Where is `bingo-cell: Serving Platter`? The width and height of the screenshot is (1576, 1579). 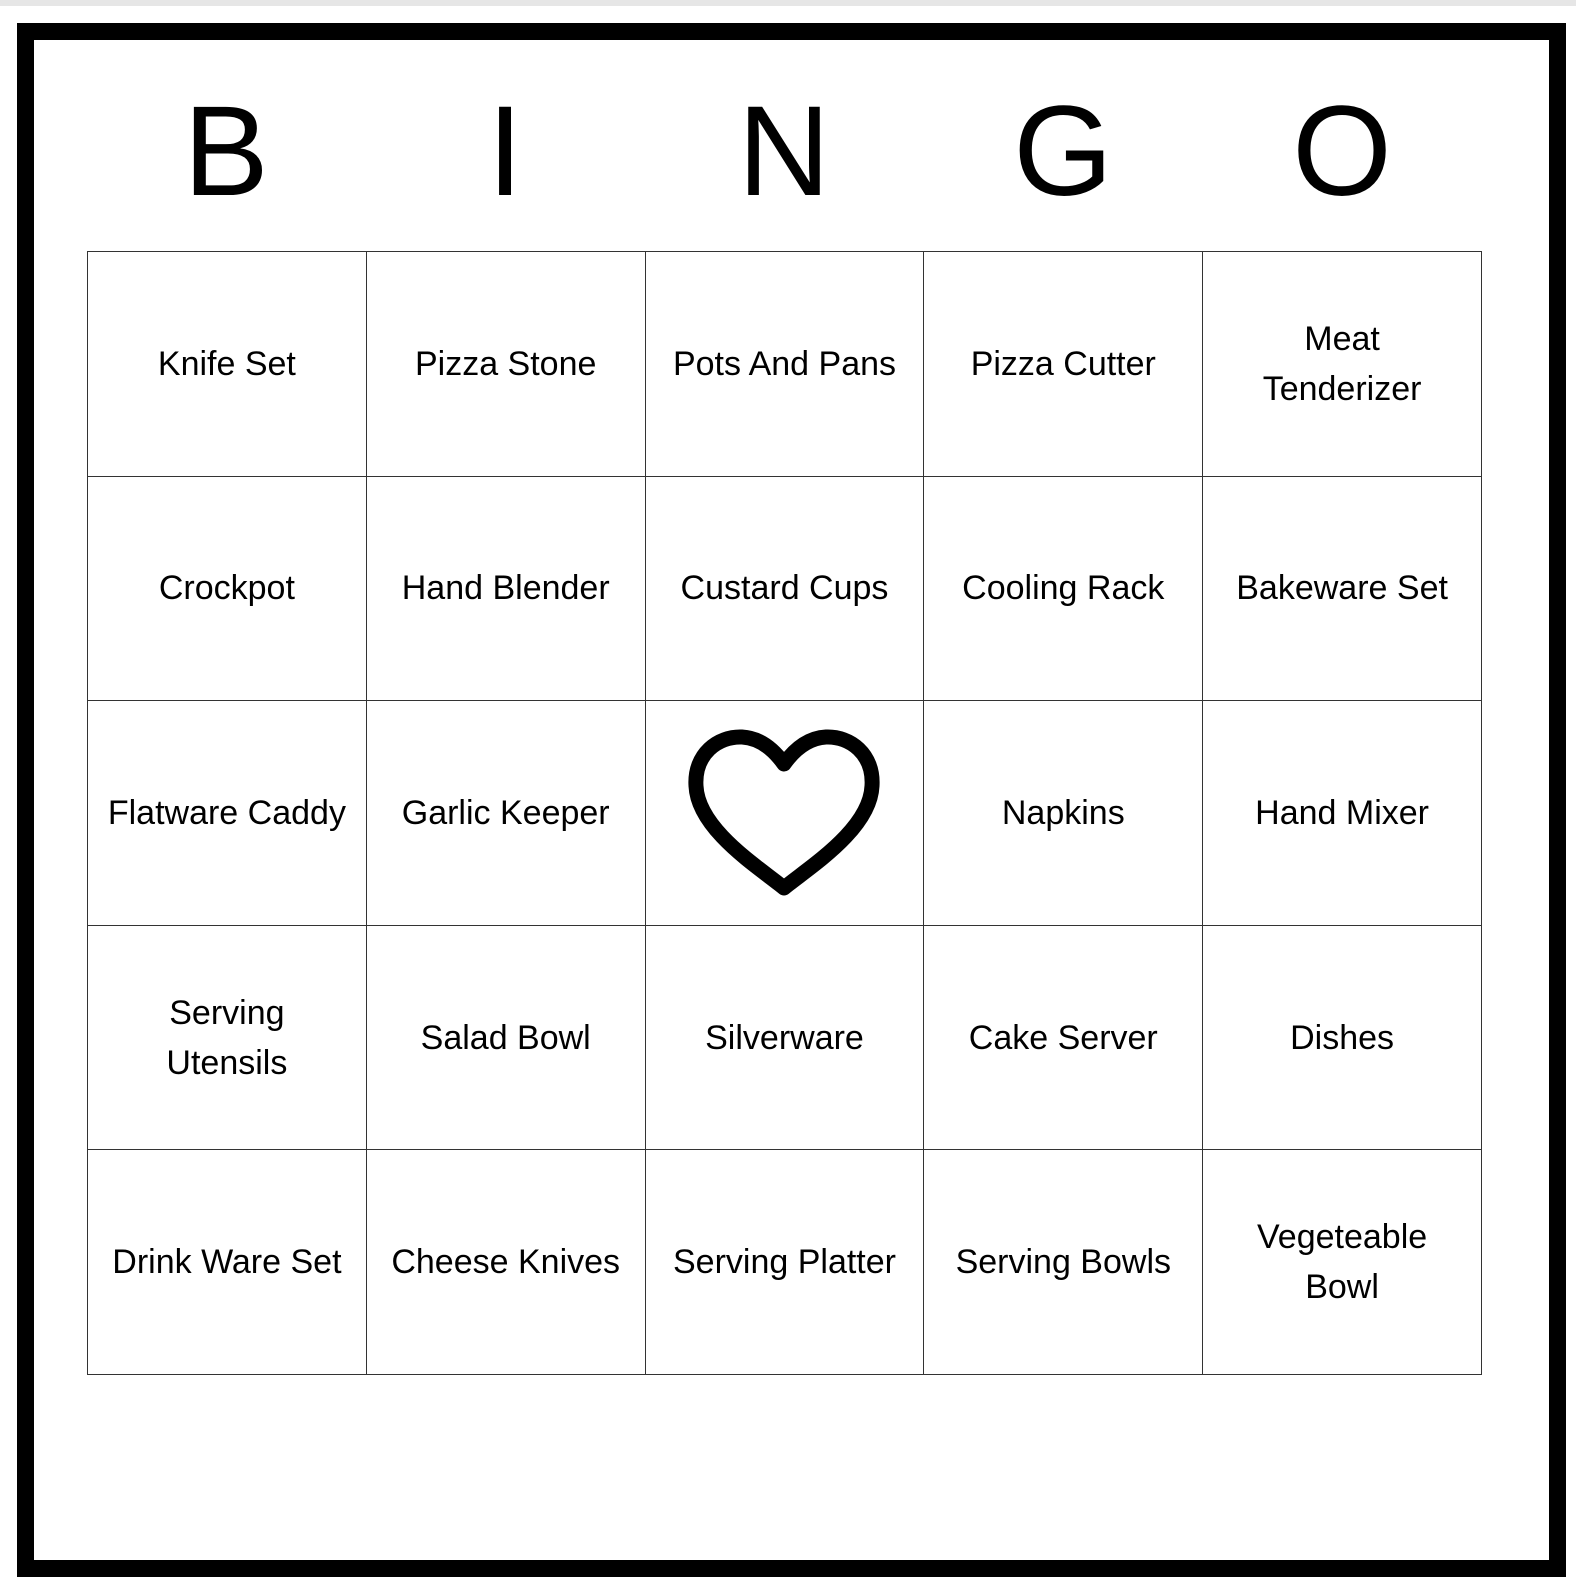
bingo-cell: Serving Platter is located at coordinates (785, 1262).